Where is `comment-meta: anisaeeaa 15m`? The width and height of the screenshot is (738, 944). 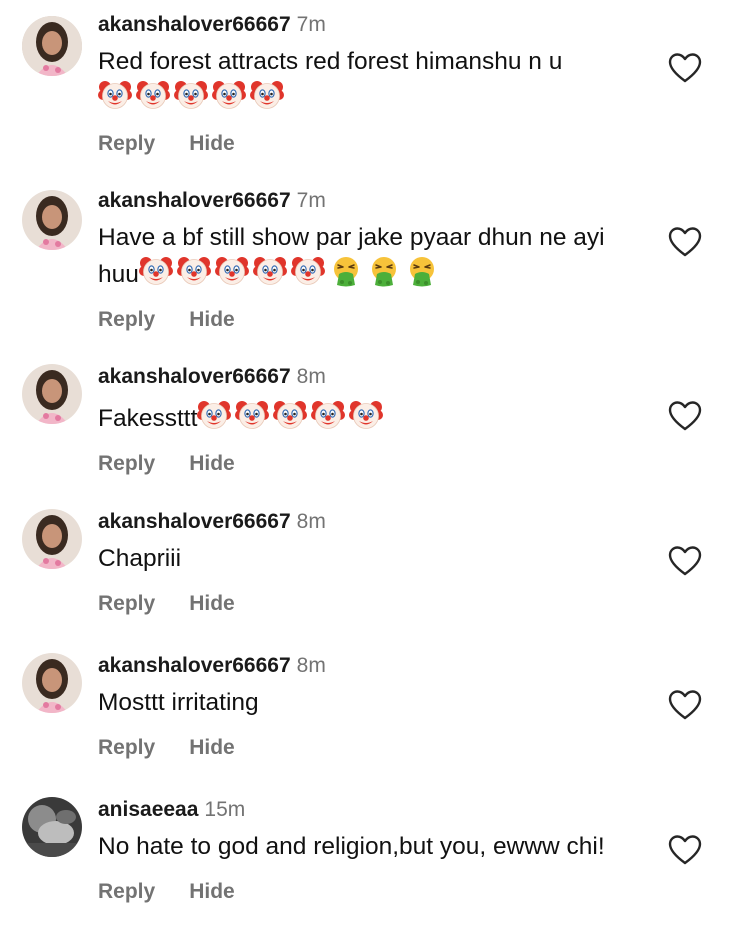 comment-meta: anisaeeaa 15m is located at coordinates (373, 810).